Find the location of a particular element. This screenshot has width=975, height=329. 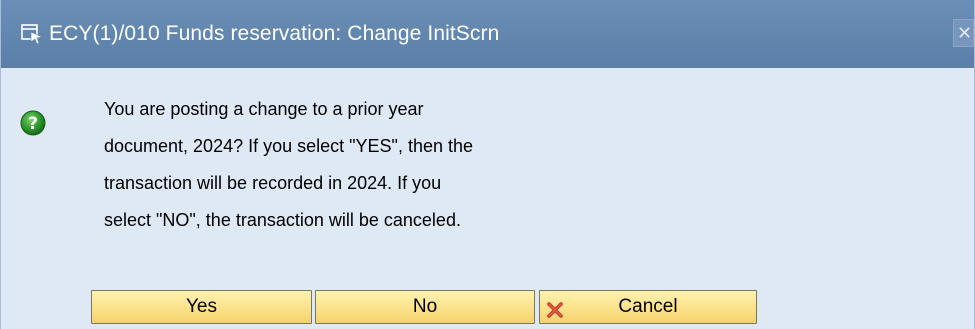

no-button: No is located at coordinates (425, 307).